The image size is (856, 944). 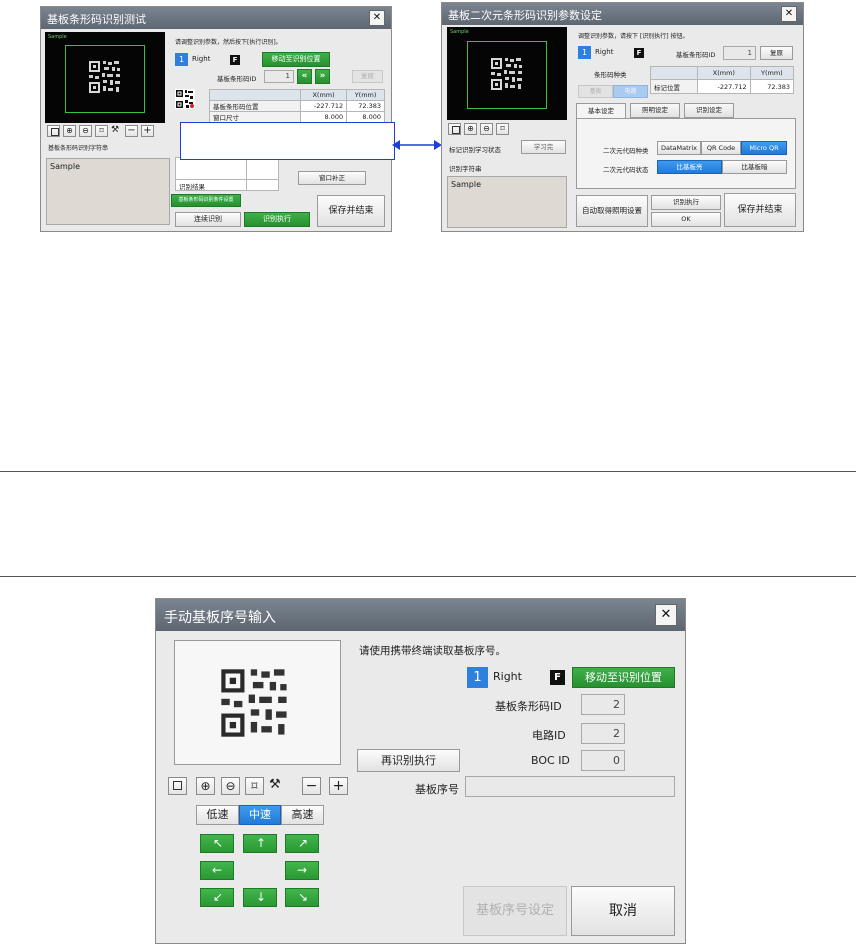 What do you see at coordinates (543, 147) in the screenshot?
I see `learned-button: 学习完` at bounding box center [543, 147].